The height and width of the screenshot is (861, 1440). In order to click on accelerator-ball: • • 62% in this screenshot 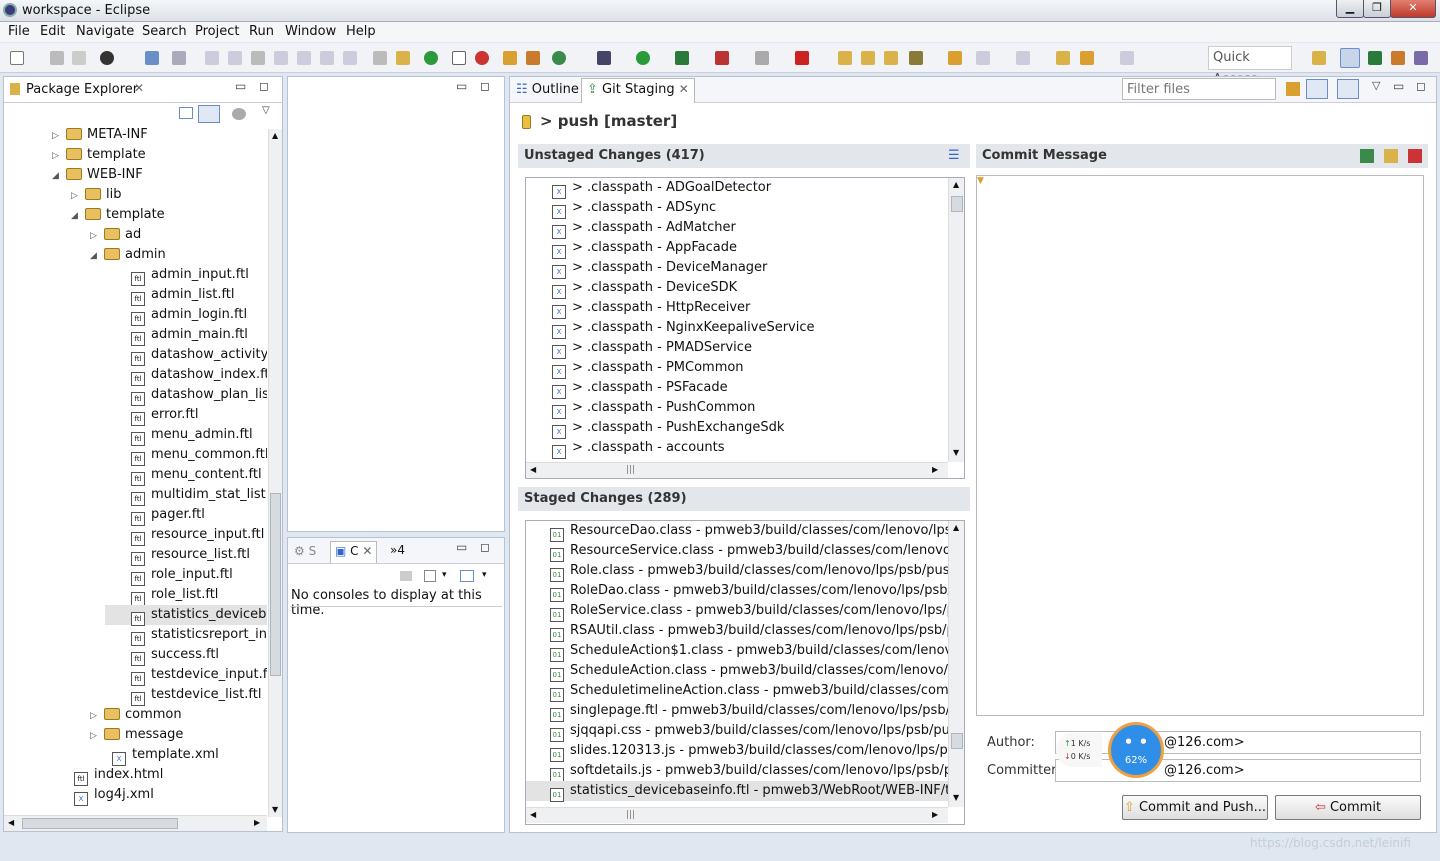, I will do `click(1136, 750)`.